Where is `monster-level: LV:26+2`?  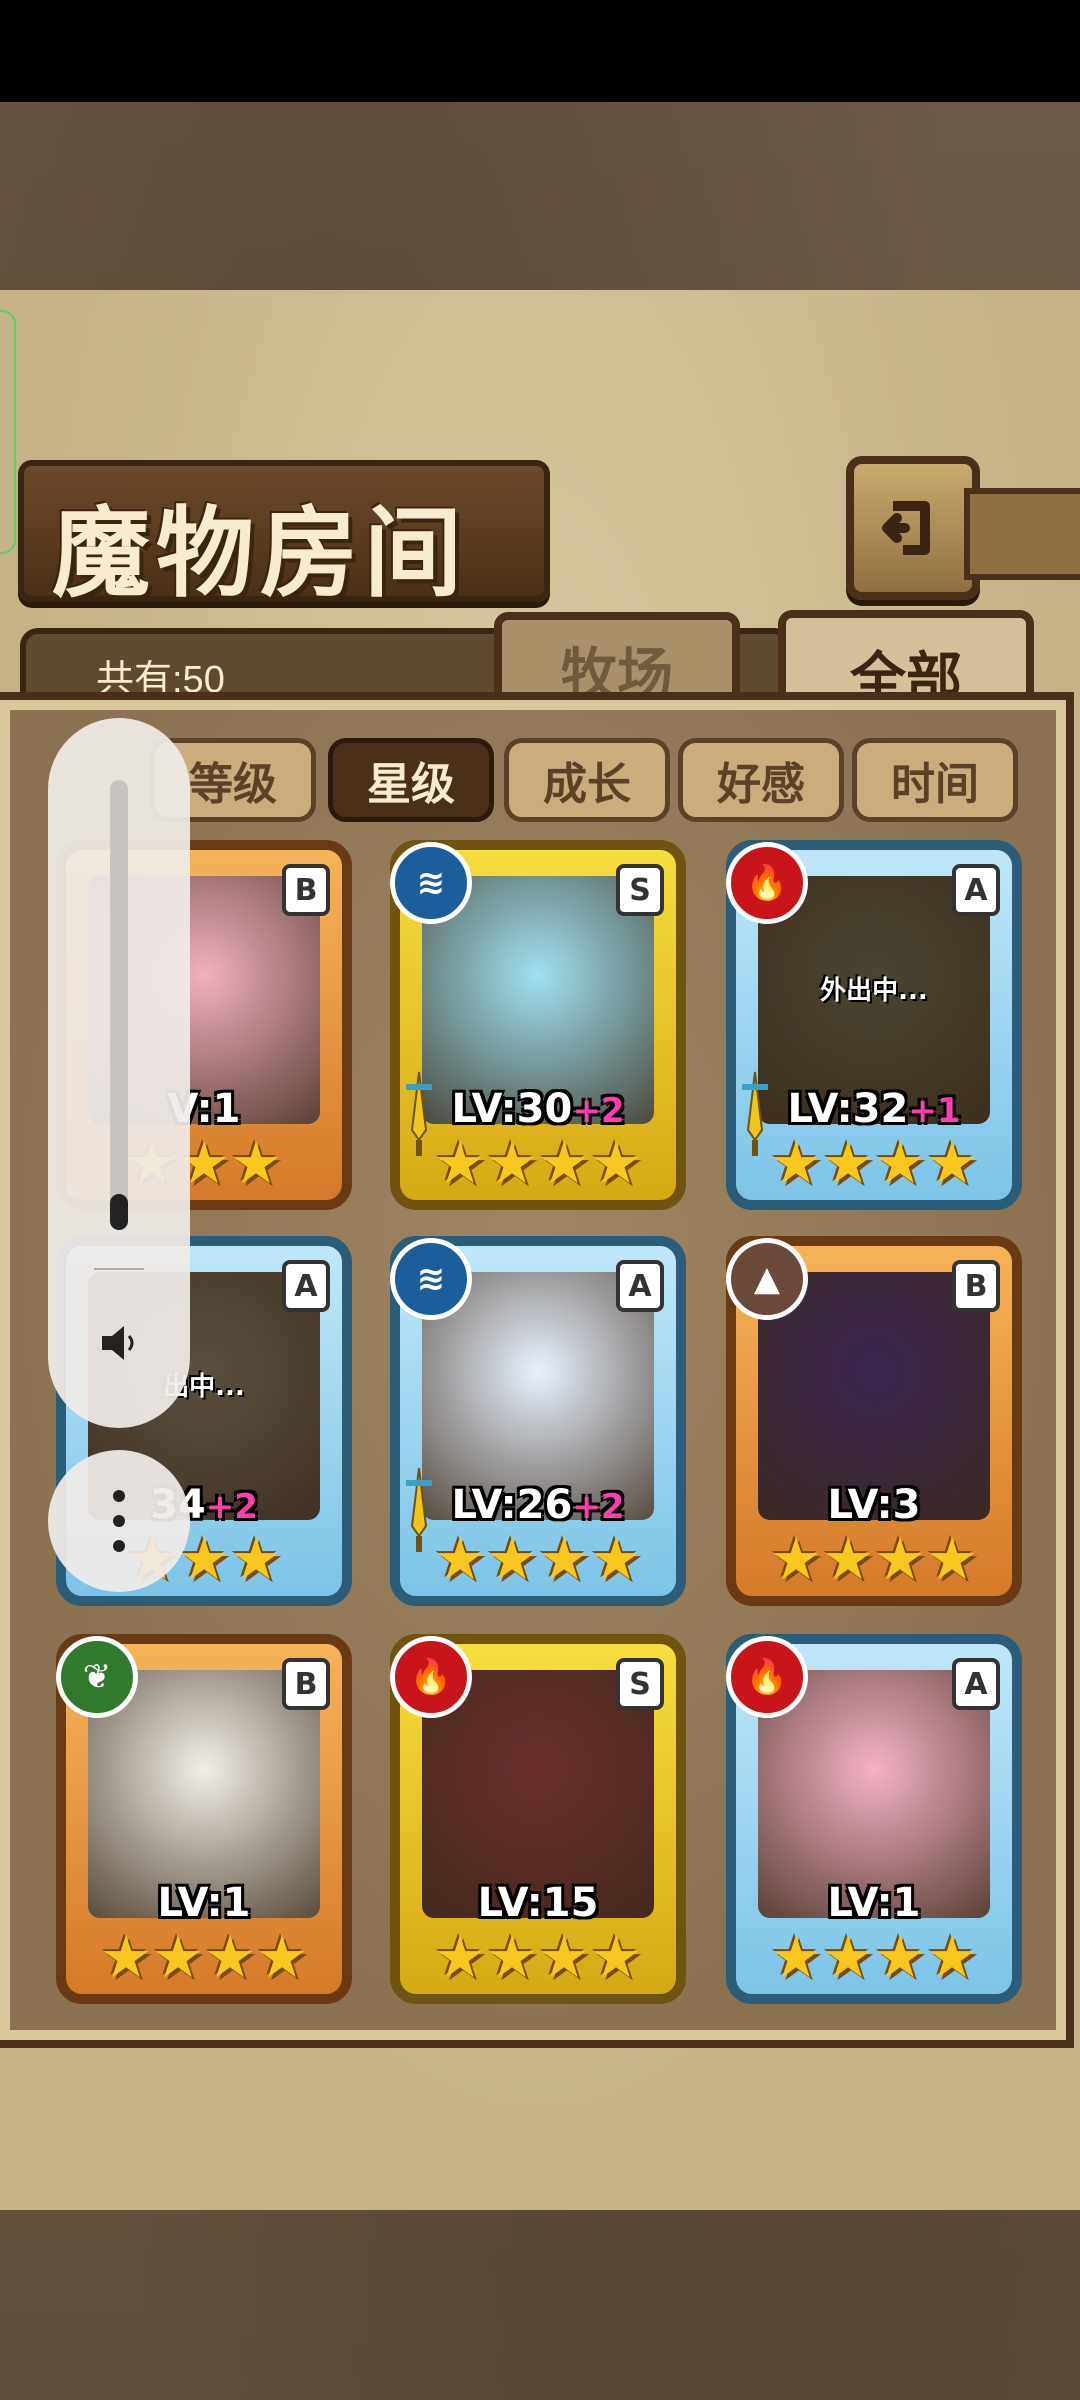
monster-level: LV:26+2 is located at coordinates (538, 1505).